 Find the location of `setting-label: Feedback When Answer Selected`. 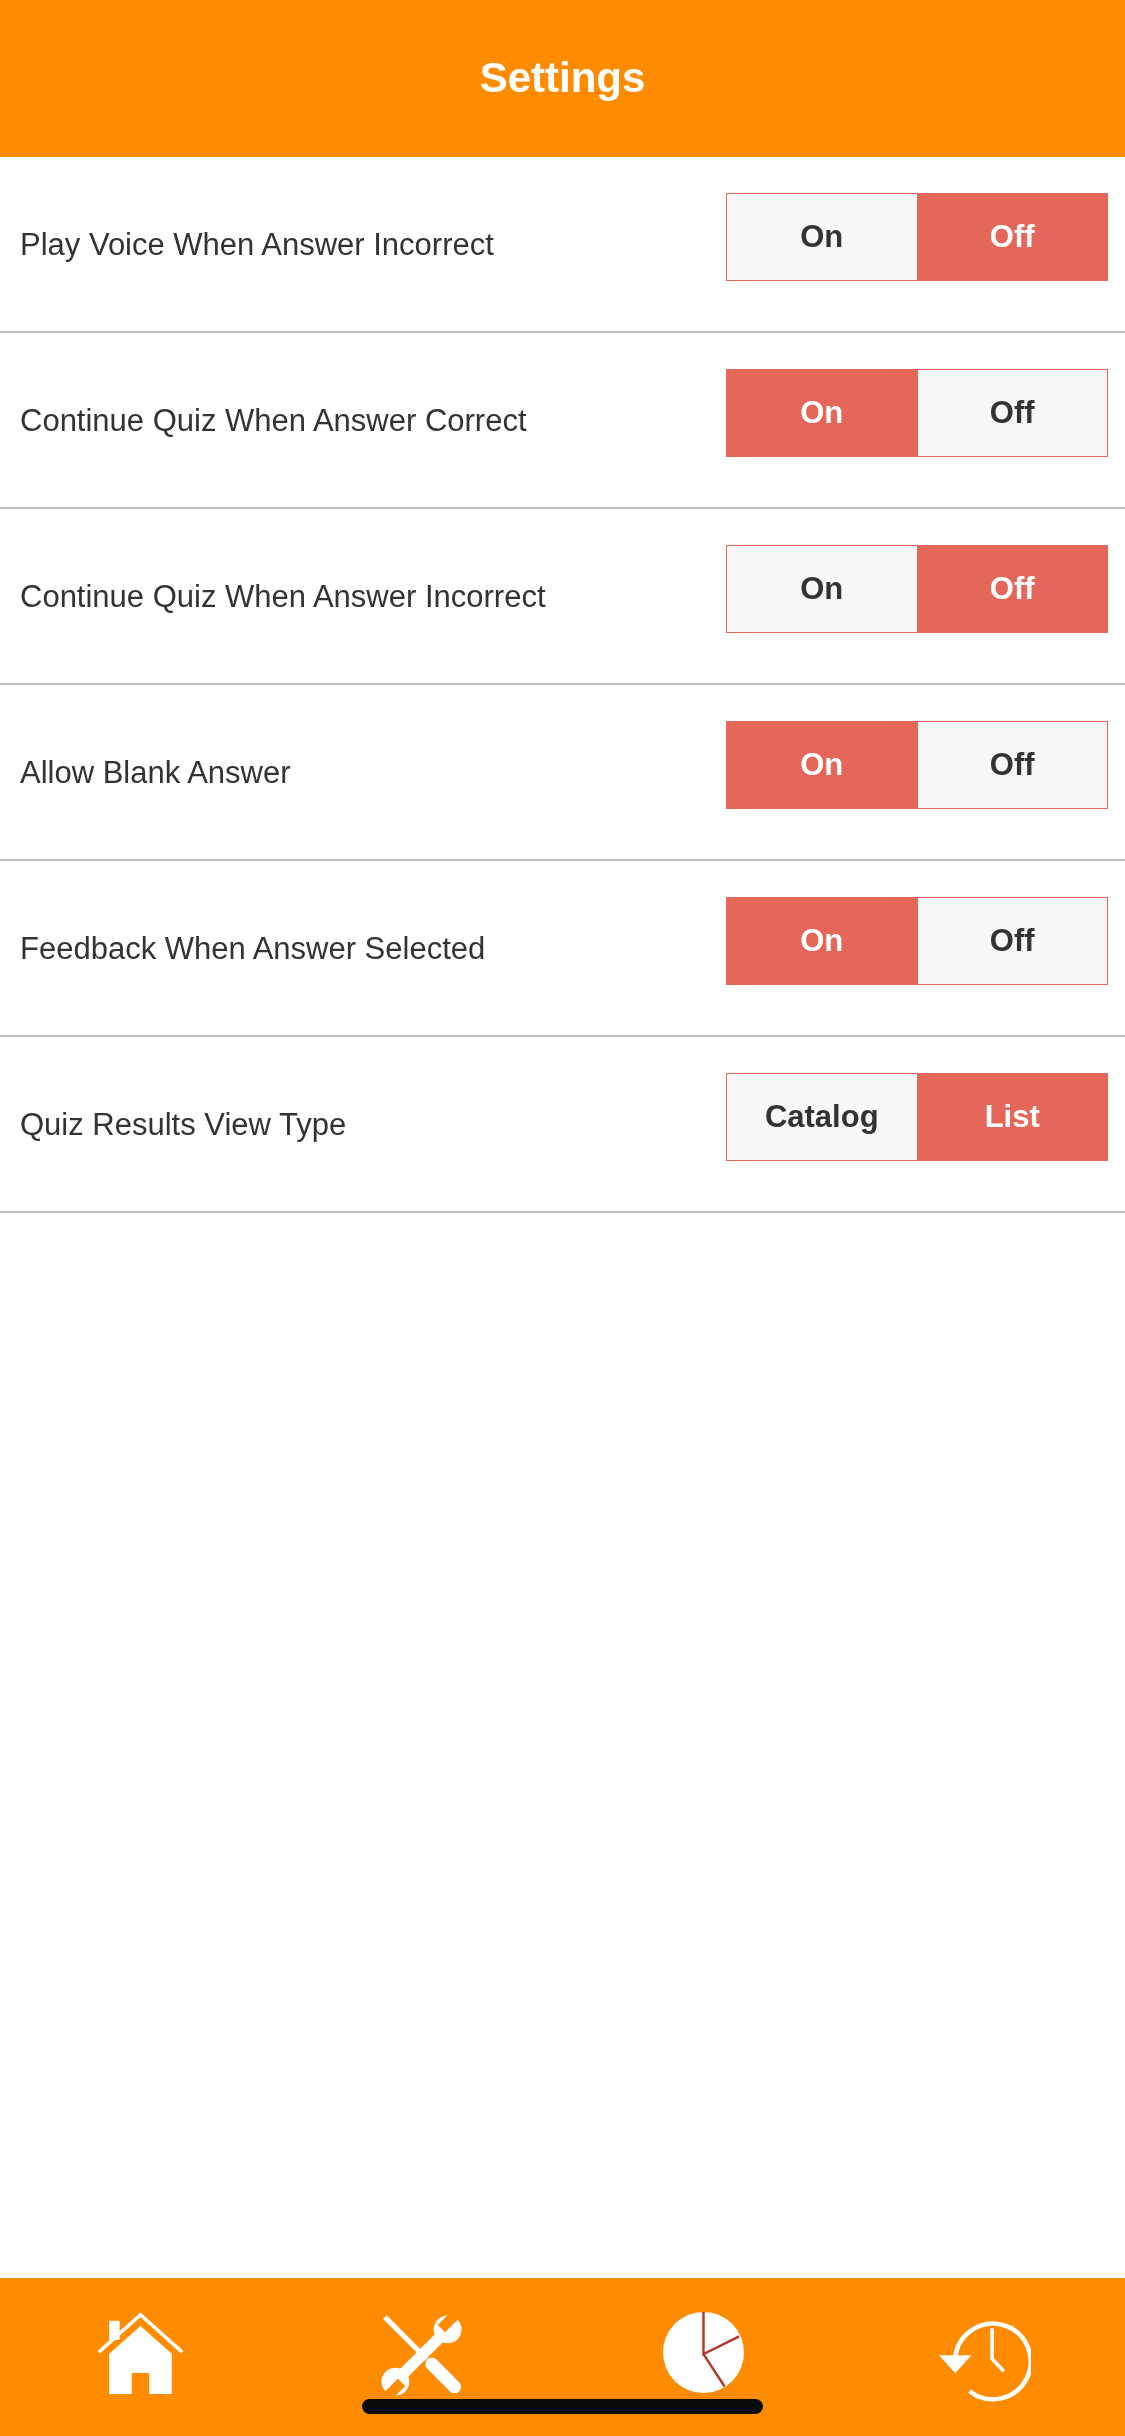

setting-label: Feedback When Answer Selected is located at coordinates (253, 948).